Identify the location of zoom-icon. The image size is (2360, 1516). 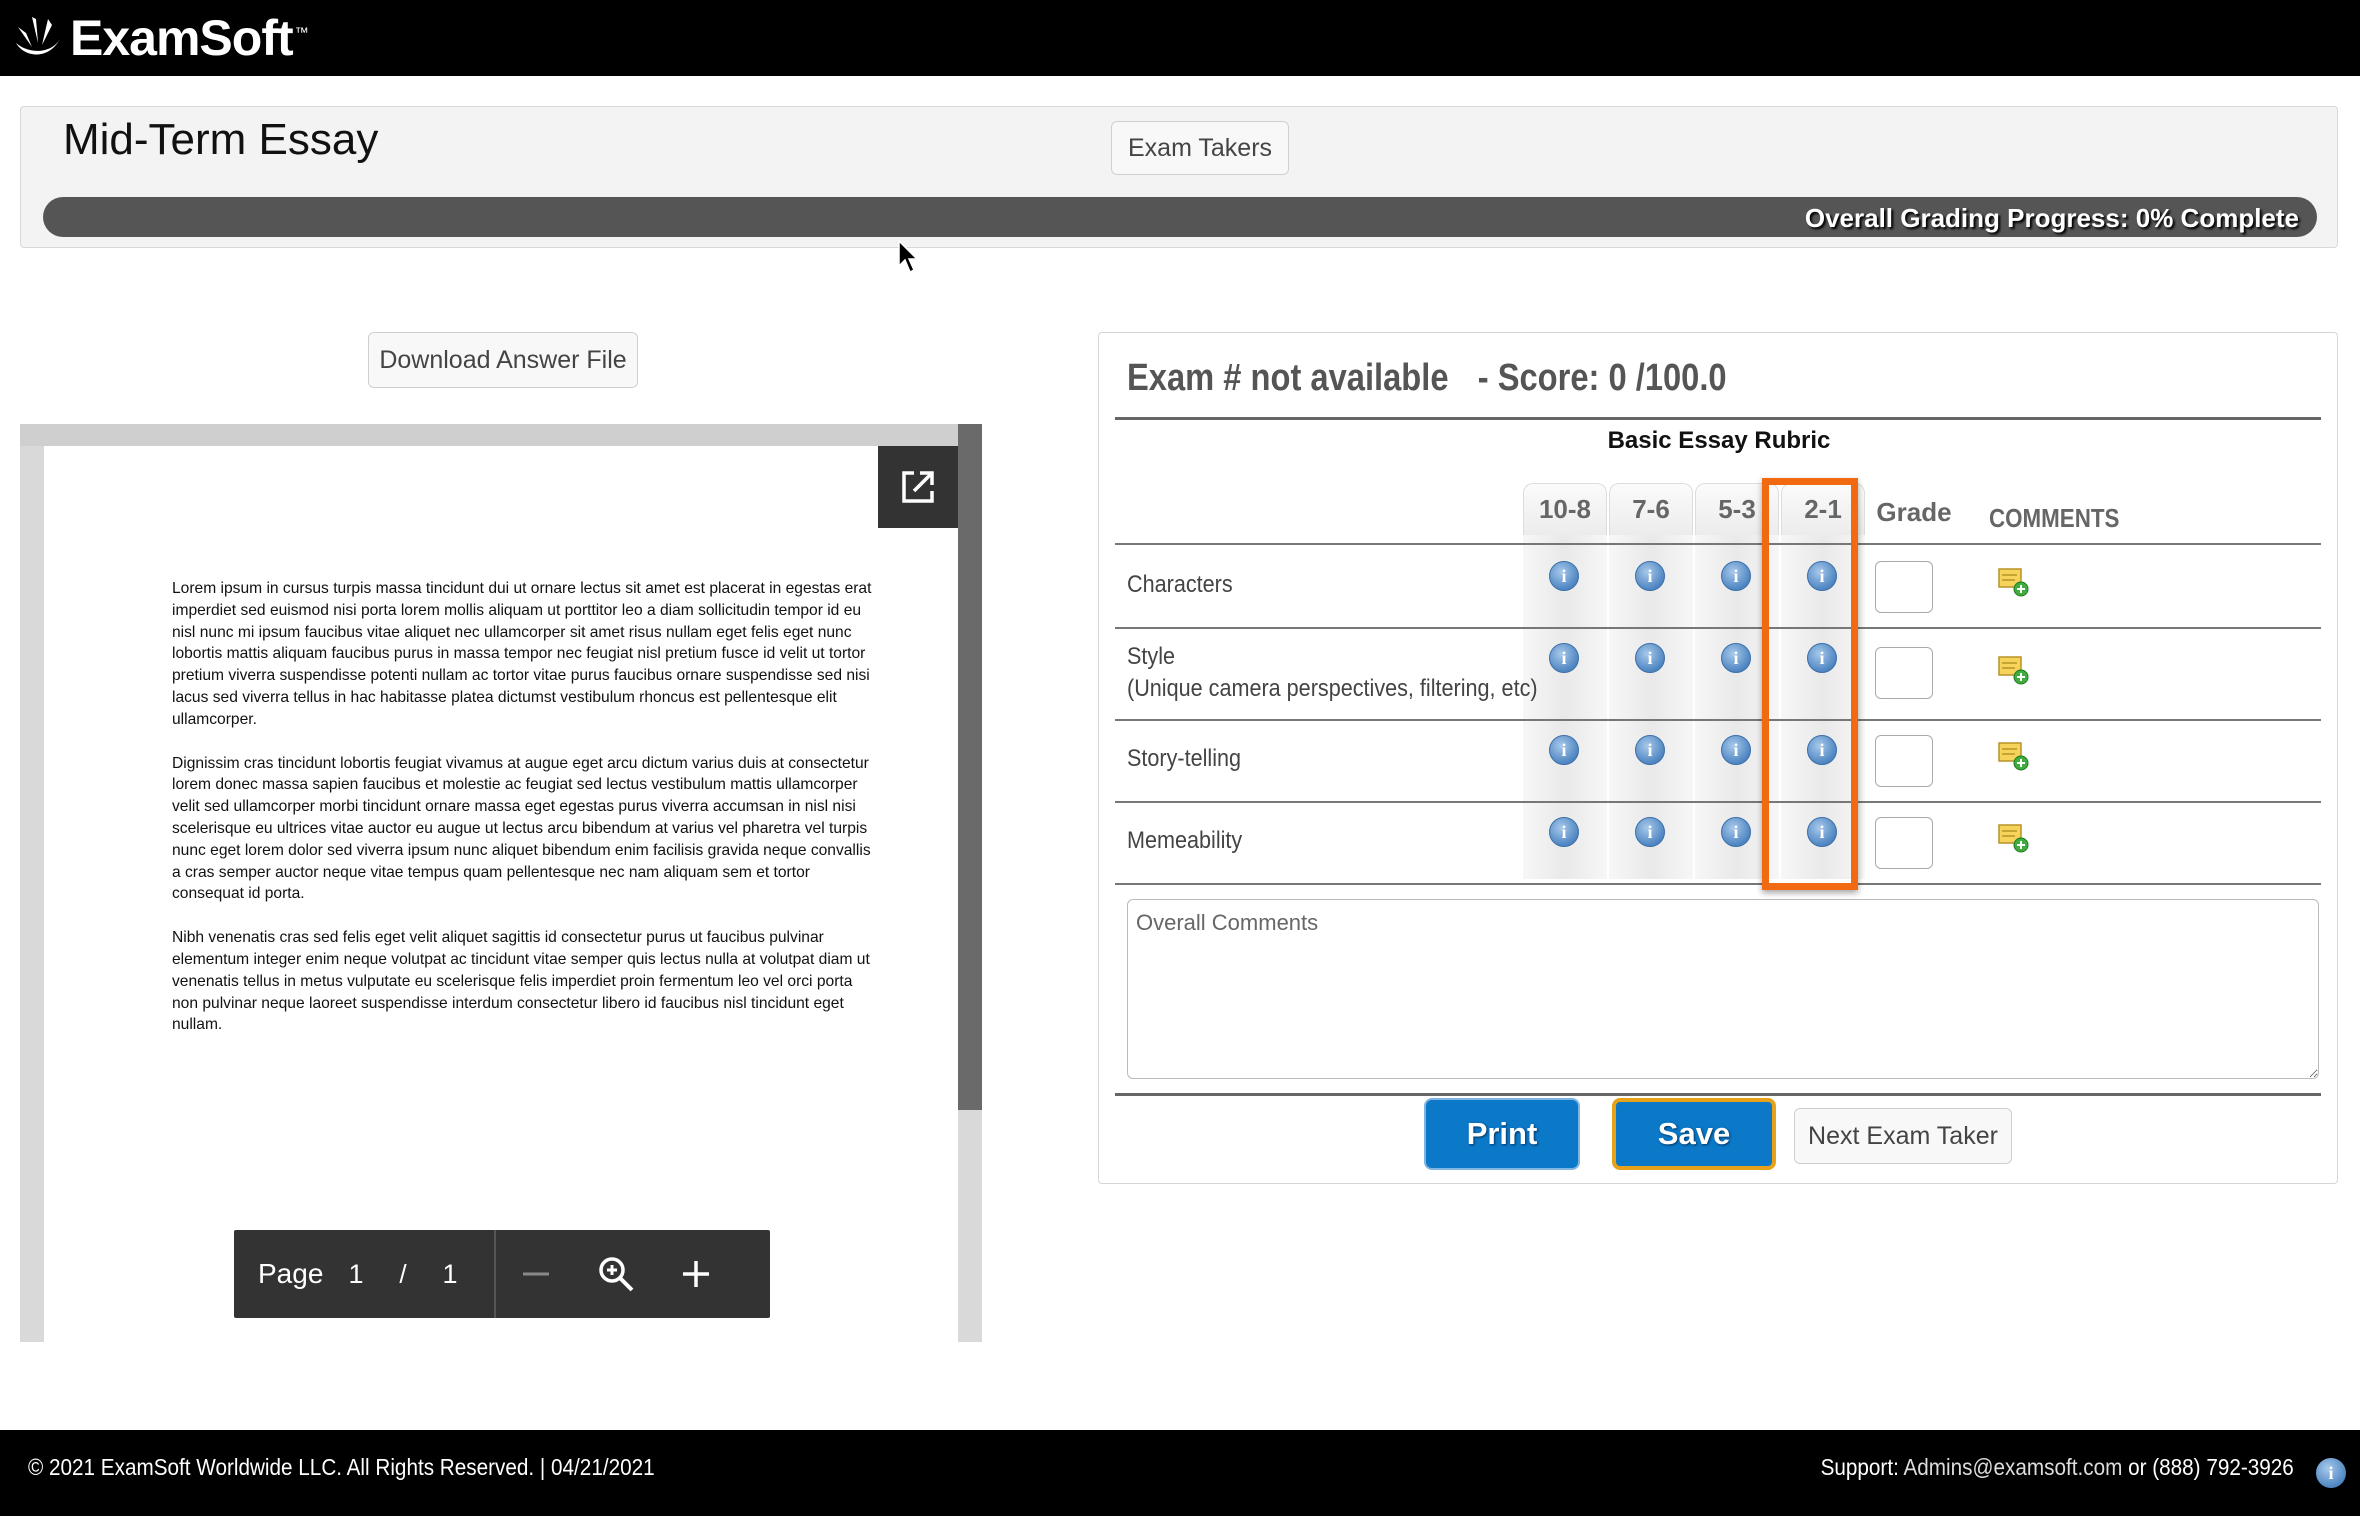
(616, 1274).